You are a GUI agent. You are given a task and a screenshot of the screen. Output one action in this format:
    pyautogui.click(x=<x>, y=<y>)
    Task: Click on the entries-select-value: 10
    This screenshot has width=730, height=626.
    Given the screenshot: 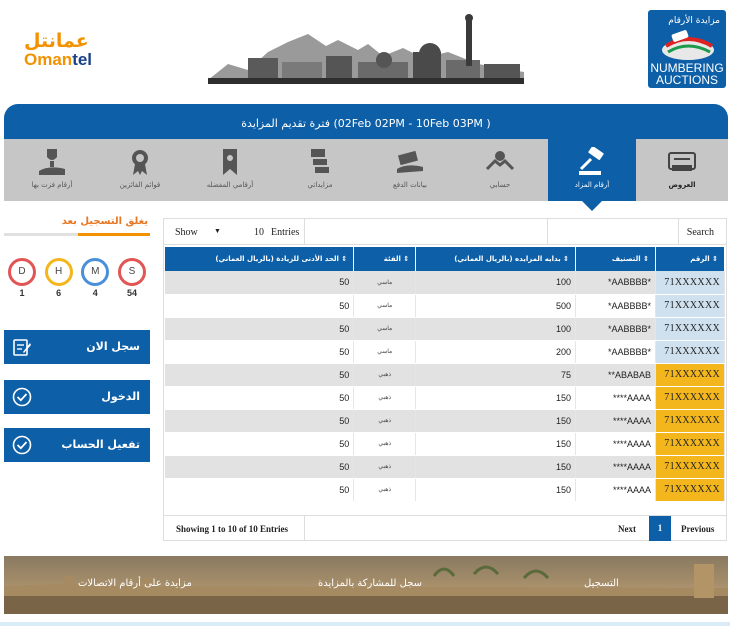 What is the action you would take?
    pyautogui.click(x=259, y=232)
    